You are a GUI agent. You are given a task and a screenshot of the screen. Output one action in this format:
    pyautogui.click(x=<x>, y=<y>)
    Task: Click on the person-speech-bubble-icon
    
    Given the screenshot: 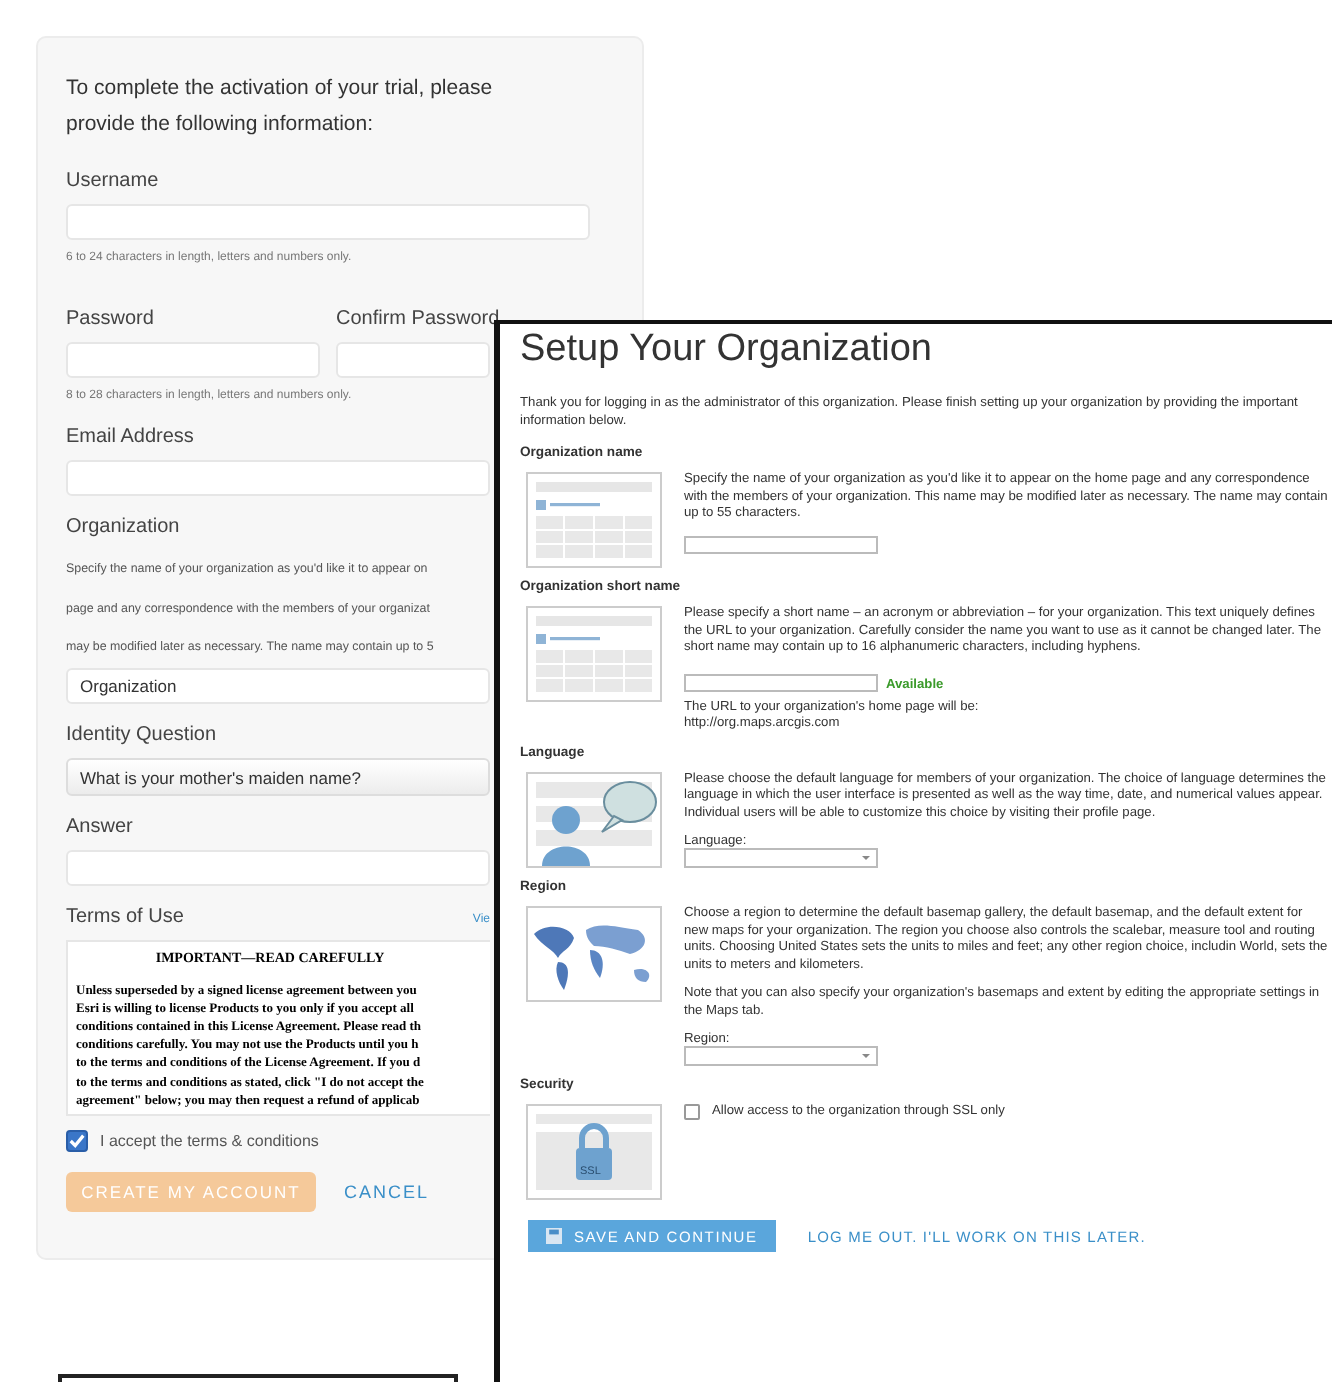 What is the action you would take?
    pyautogui.click(x=594, y=819)
    